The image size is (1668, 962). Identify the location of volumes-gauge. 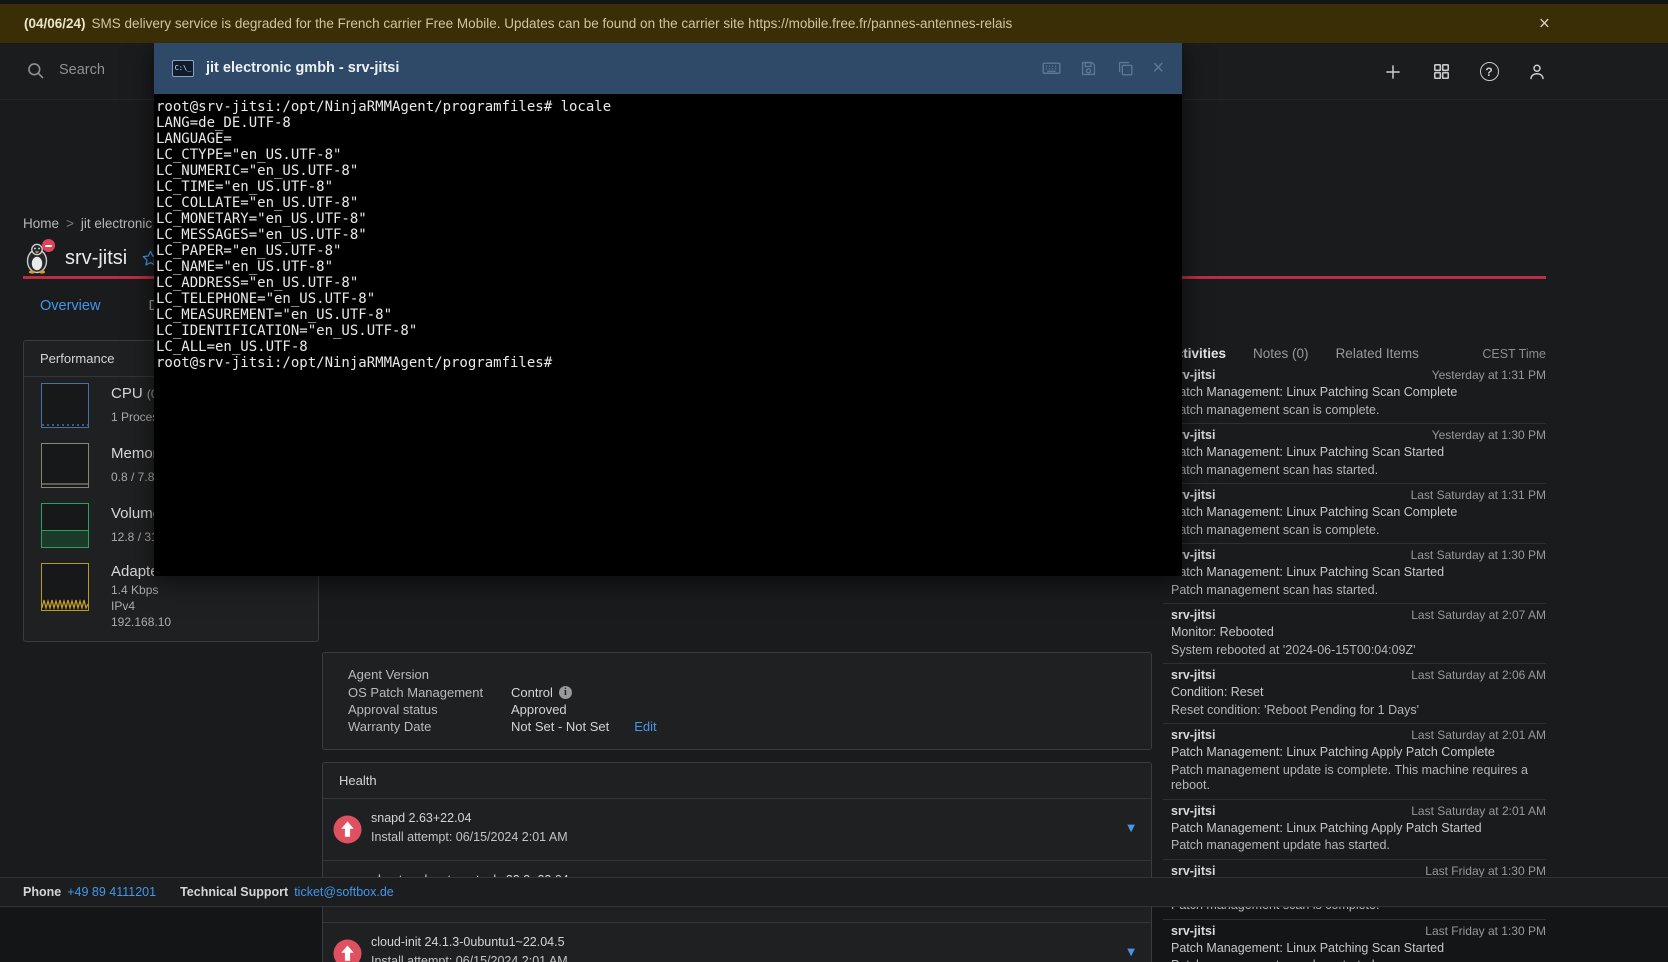
(65, 525).